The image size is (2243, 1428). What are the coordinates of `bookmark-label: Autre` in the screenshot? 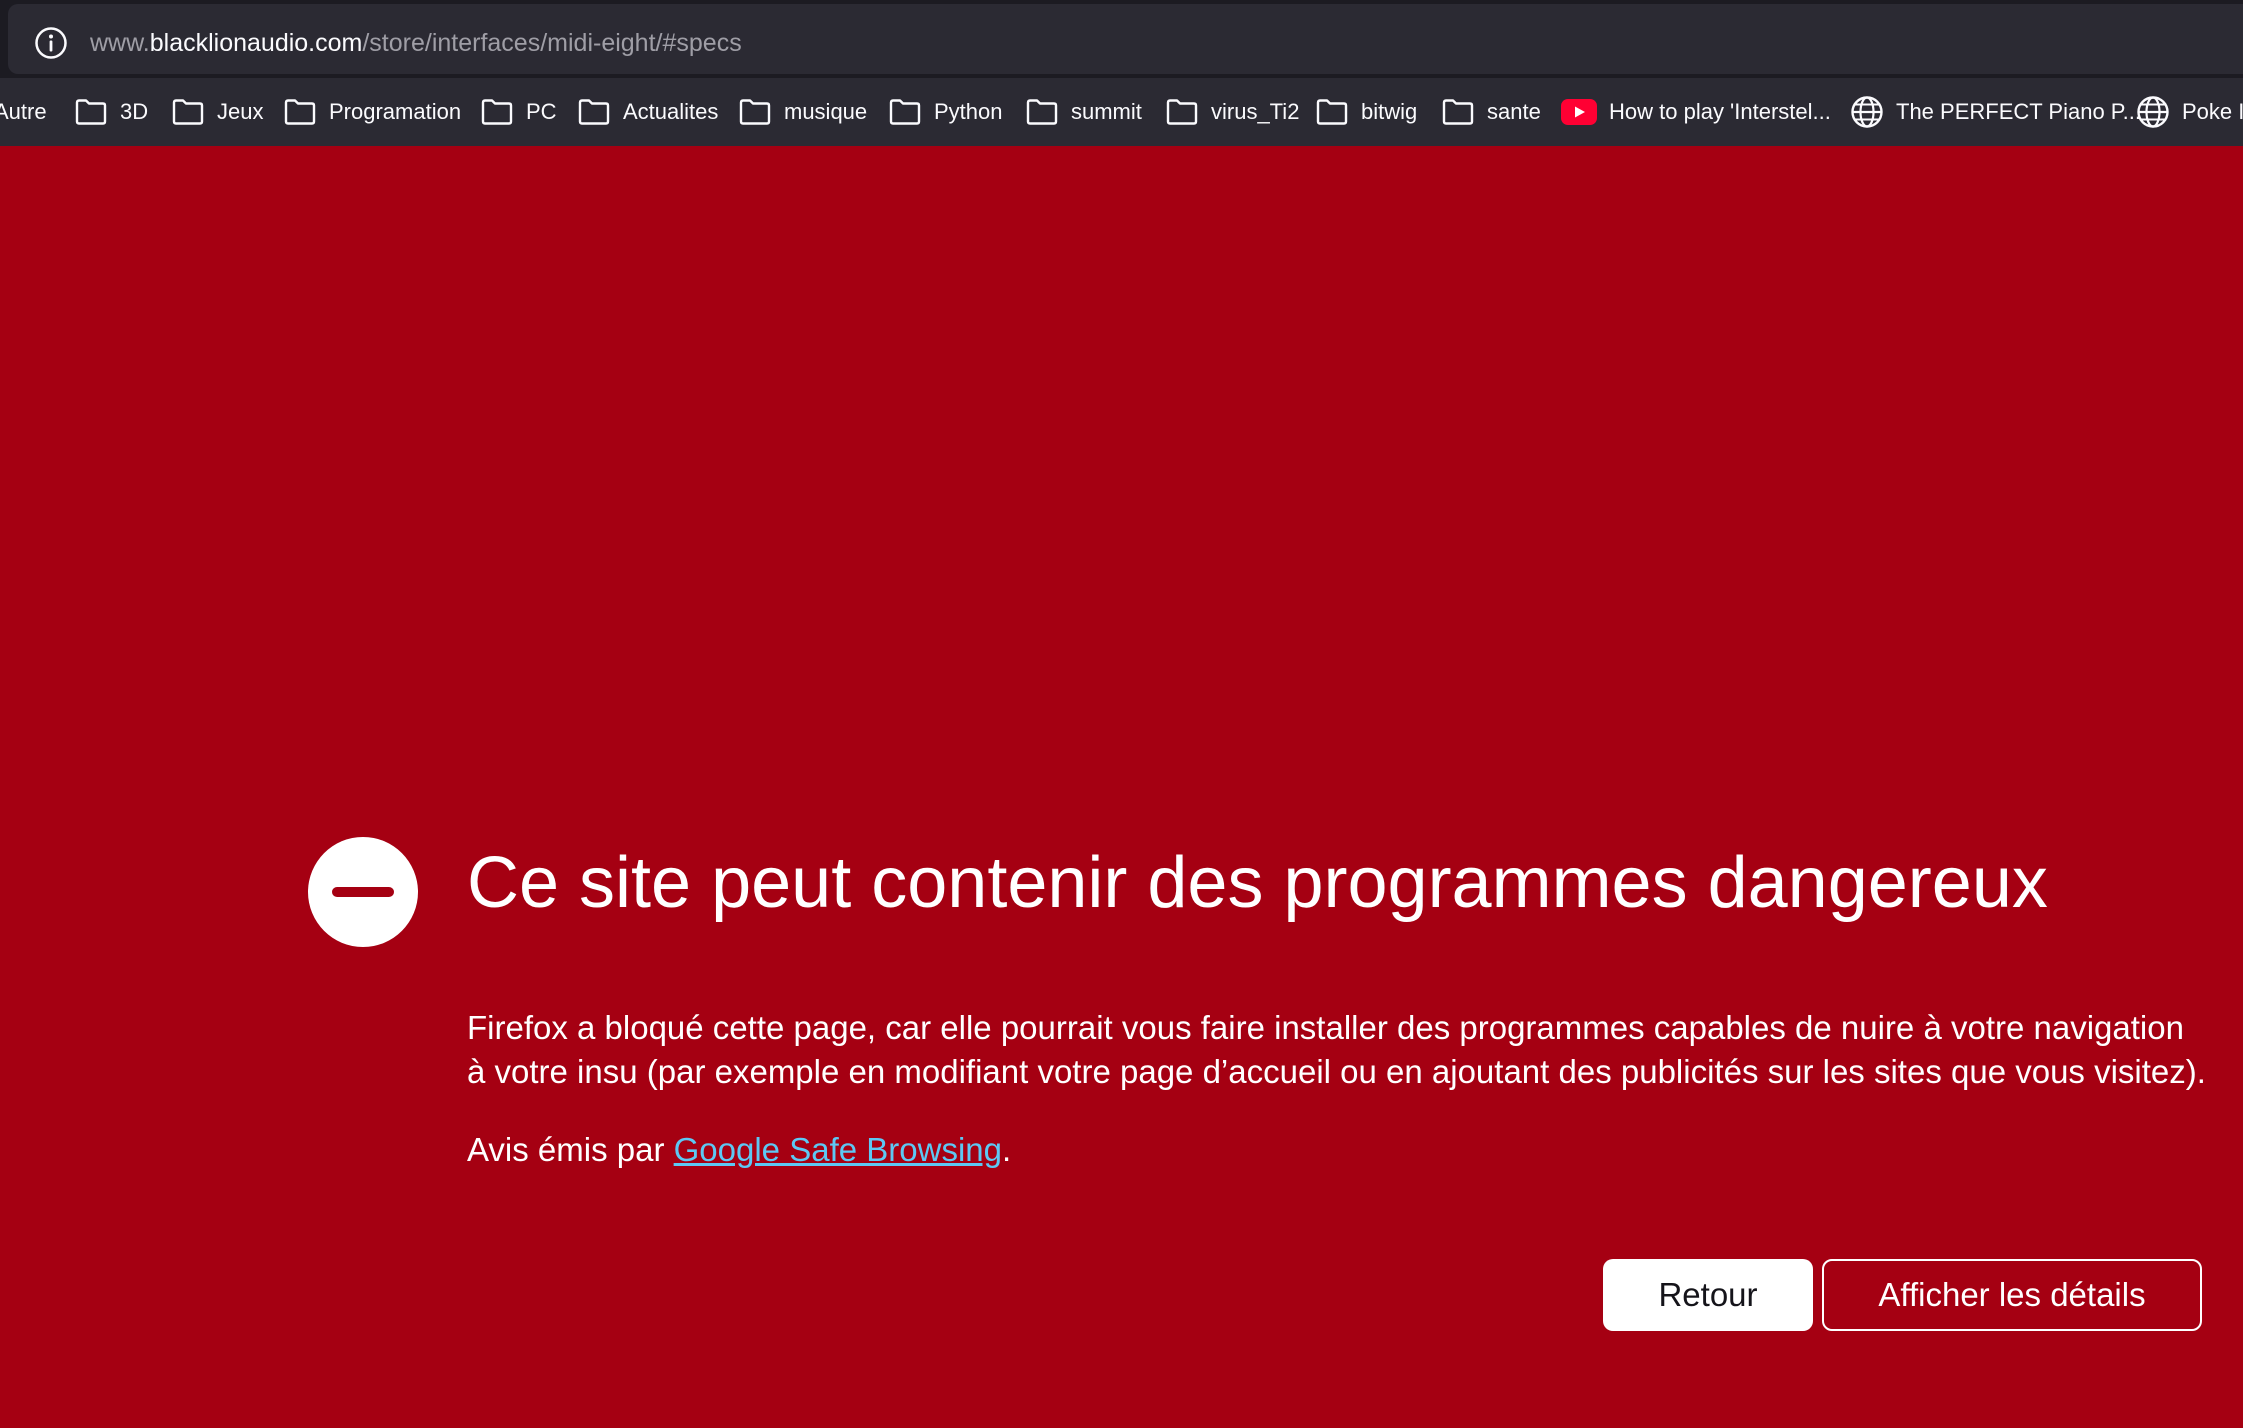 It's located at (23, 111).